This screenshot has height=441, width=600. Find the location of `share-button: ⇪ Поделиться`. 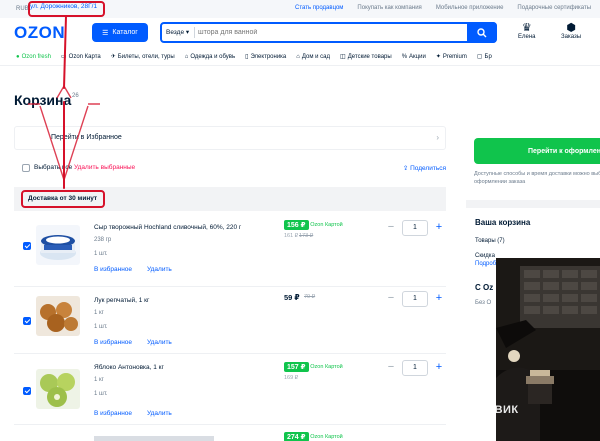

share-button: ⇪ Поделиться is located at coordinates (424, 168).